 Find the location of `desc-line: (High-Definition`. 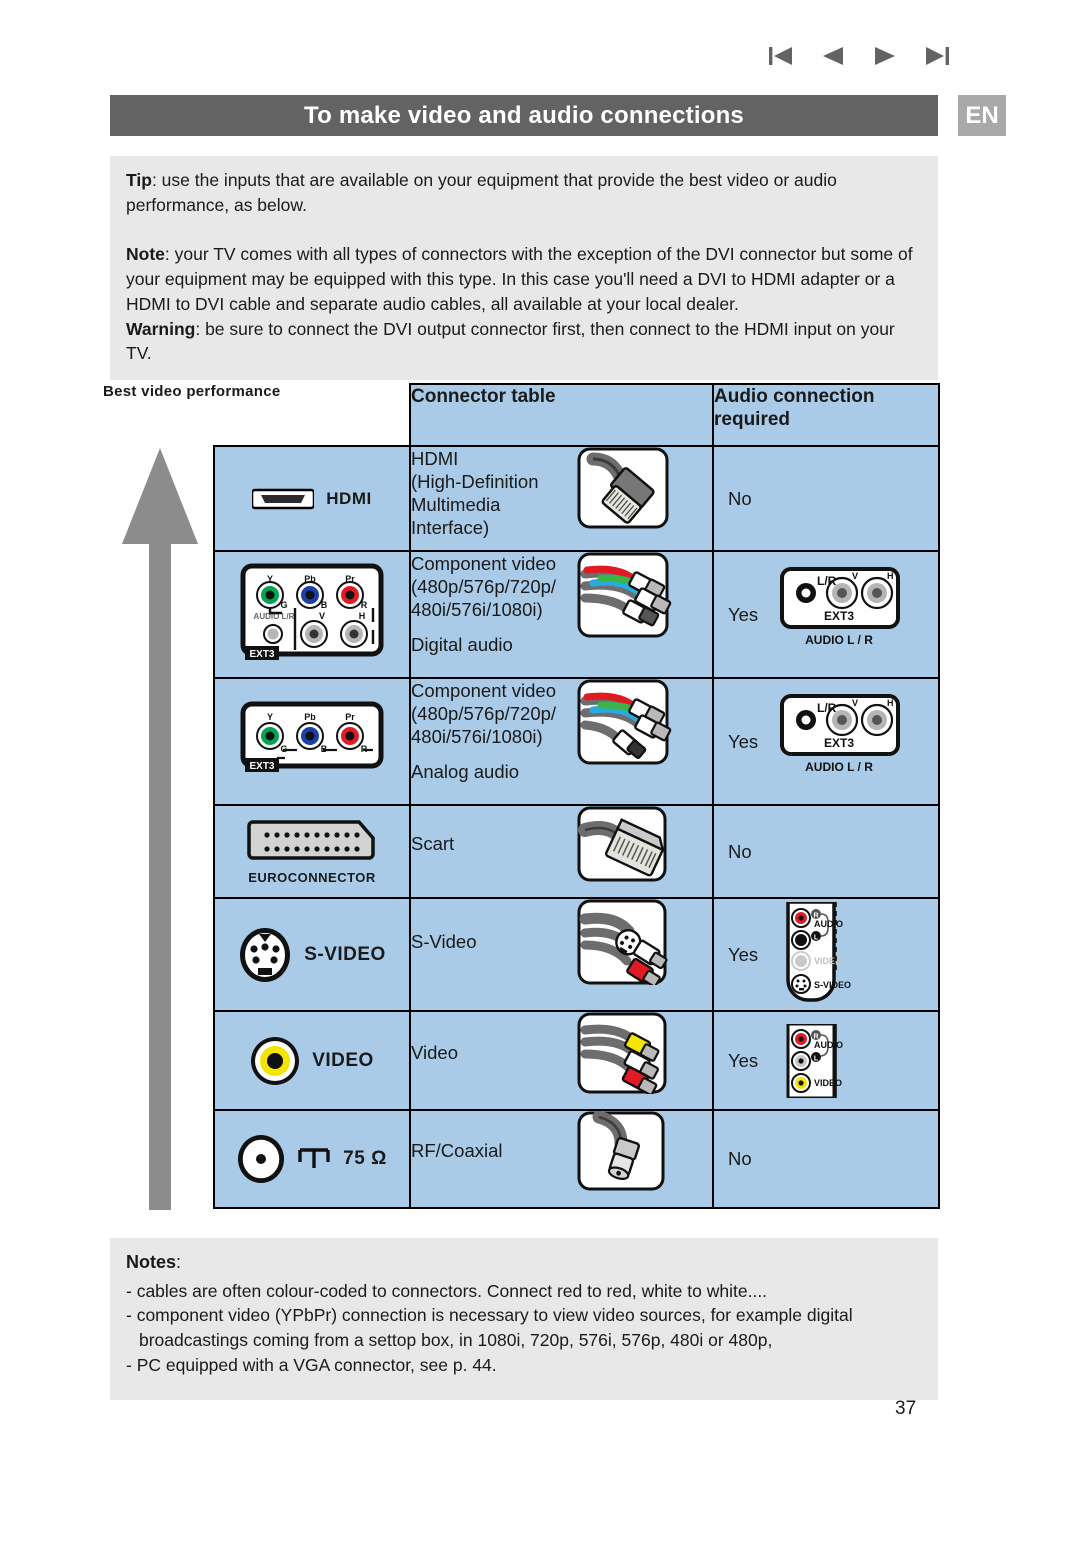

desc-line: (High-Definition is located at coordinates (475, 482).